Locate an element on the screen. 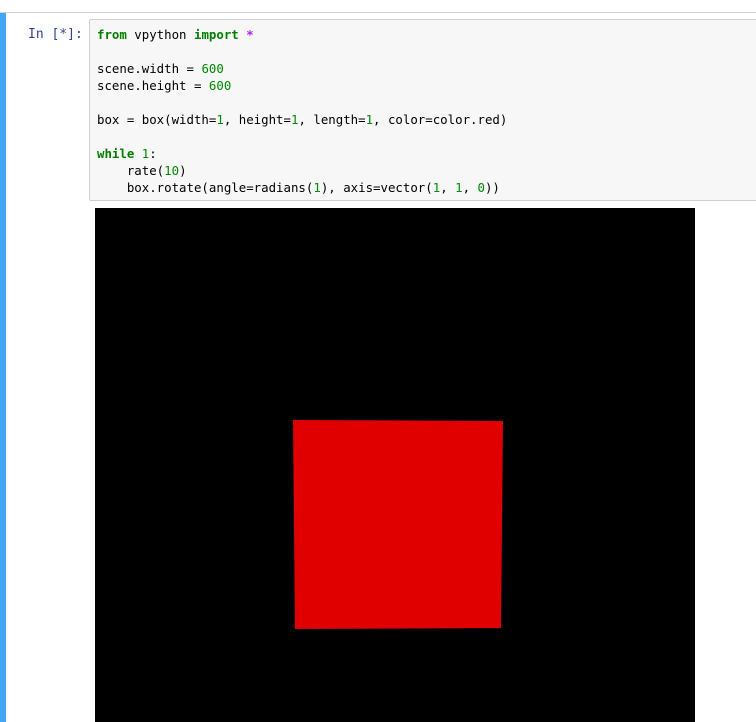 The width and height of the screenshot is (756, 722). code-line: from vpython import * is located at coordinates (175, 34).